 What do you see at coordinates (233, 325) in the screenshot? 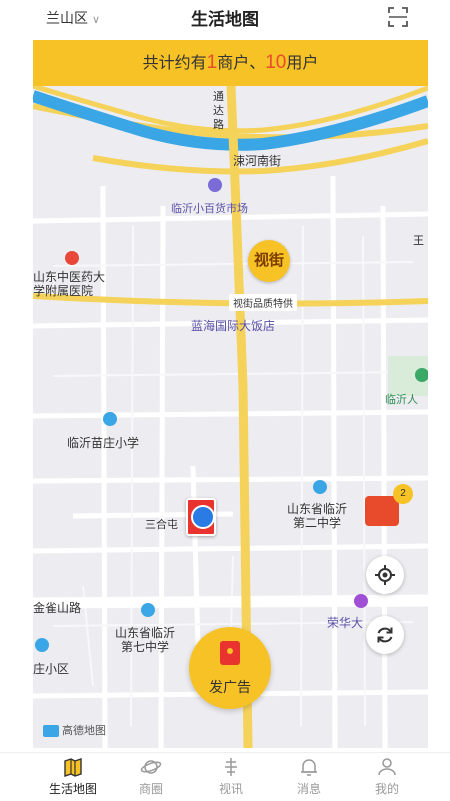
I see `poi-lanhai-hotel: 蓝海国际大饭店` at bounding box center [233, 325].